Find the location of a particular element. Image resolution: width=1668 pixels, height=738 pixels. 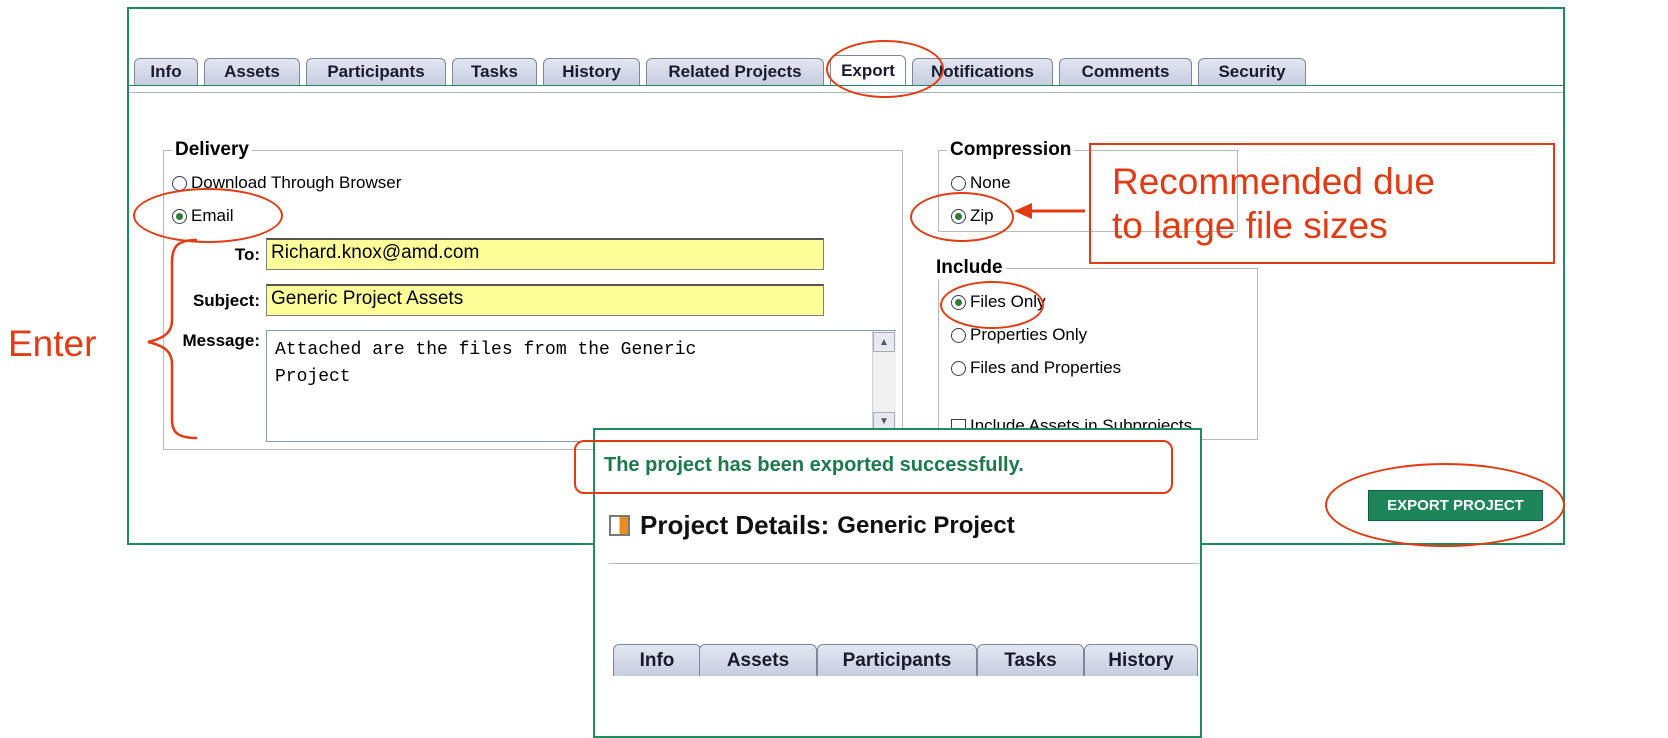

arrow-to-zip-head is located at coordinates (1023, 211).